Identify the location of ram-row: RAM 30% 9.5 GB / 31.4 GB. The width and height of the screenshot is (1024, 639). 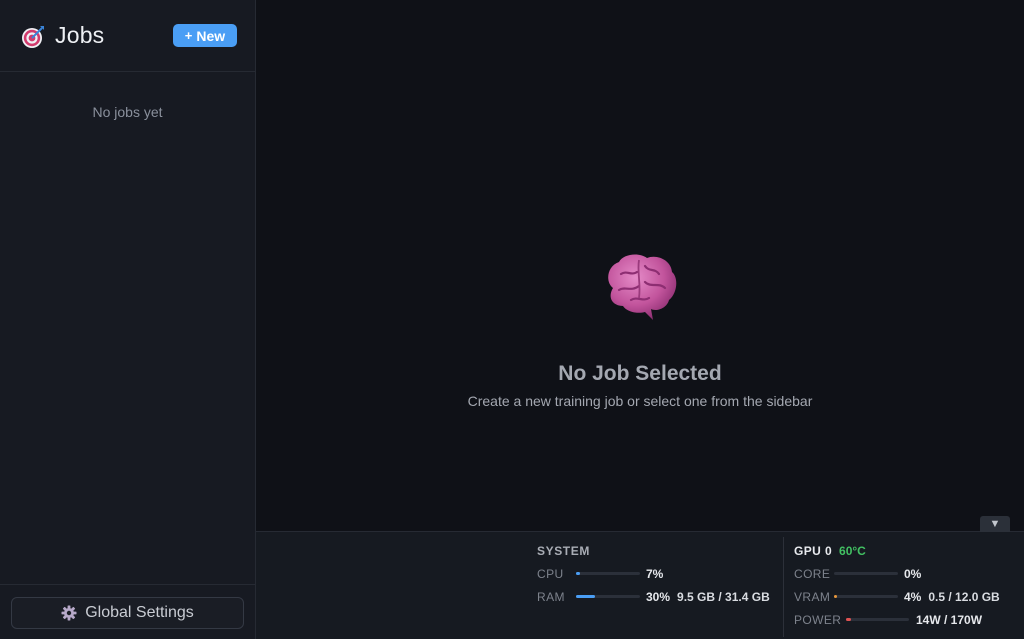
(660, 596).